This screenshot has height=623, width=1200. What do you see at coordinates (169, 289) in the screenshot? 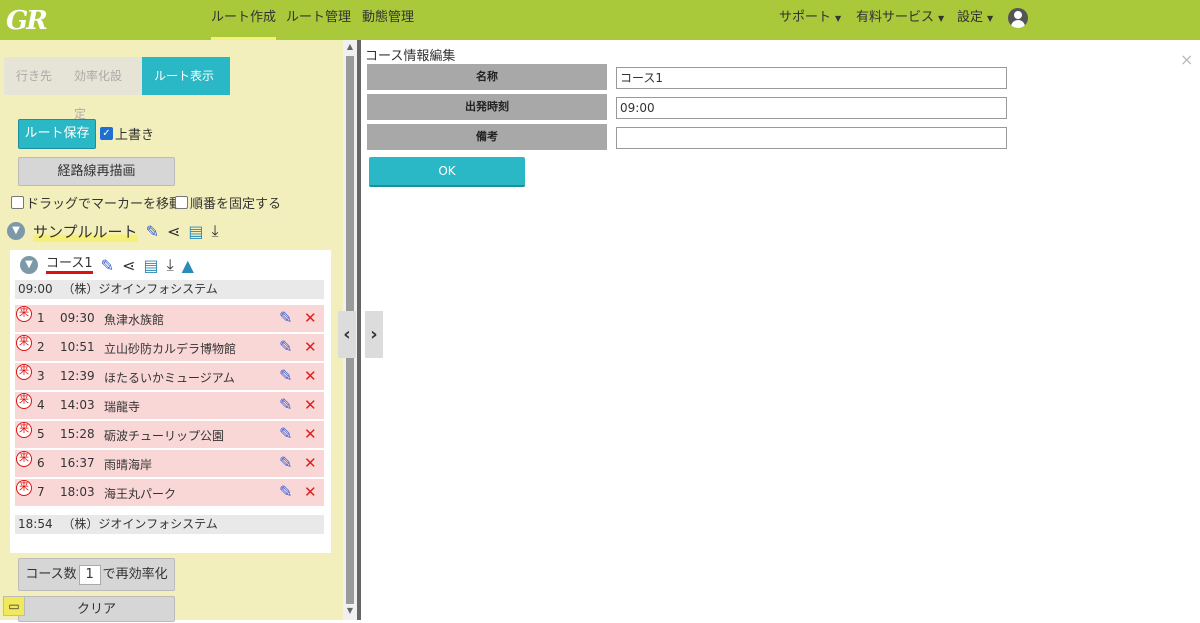
I see `start-row: 09:00 （株）ジオインフォシステム` at bounding box center [169, 289].